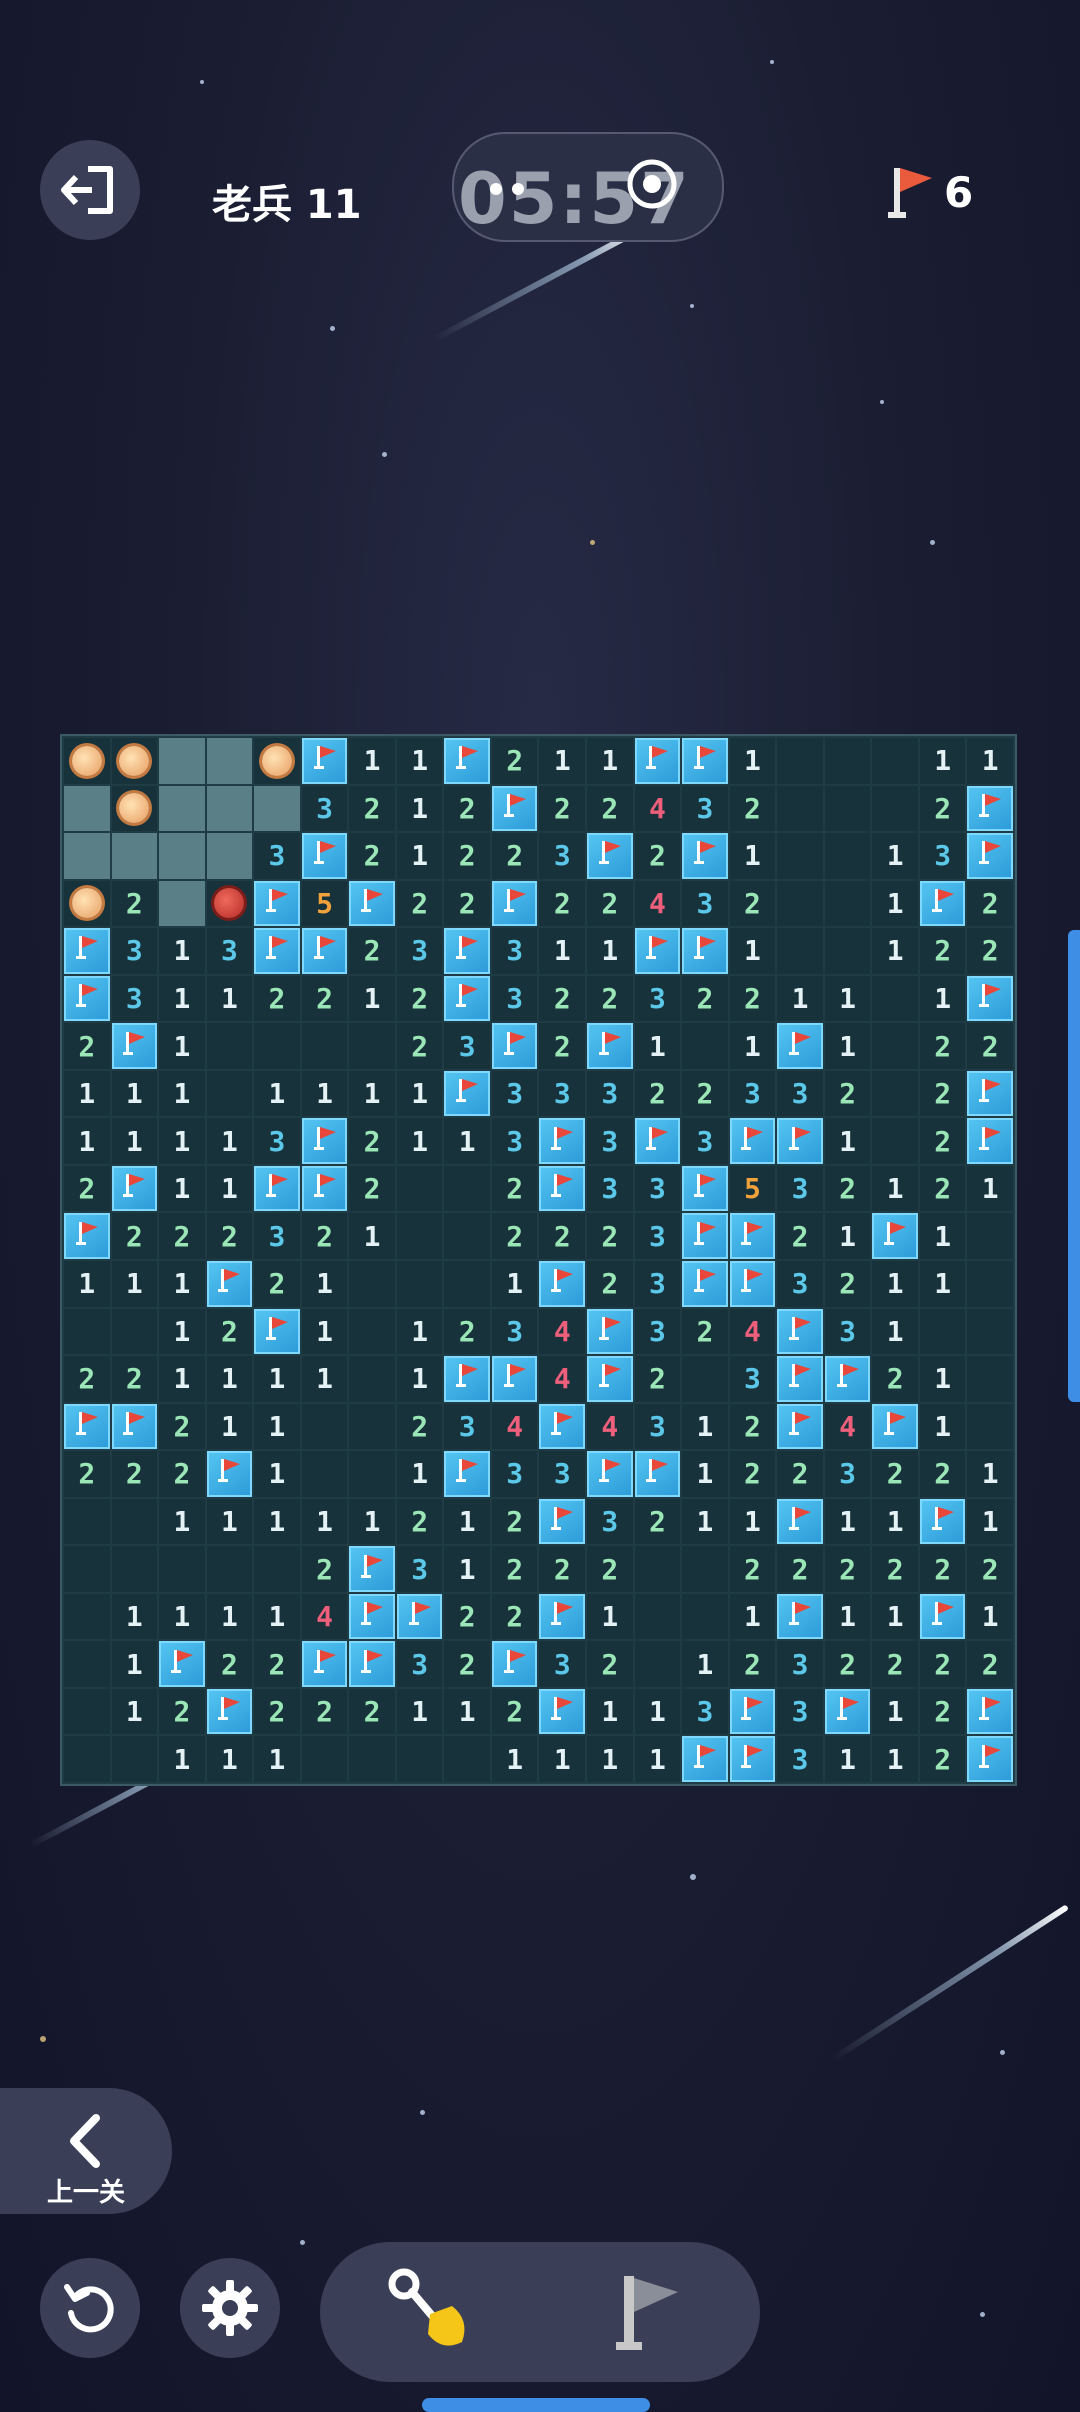  What do you see at coordinates (90, 2308) in the screenshot?
I see `restart-button` at bounding box center [90, 2308].